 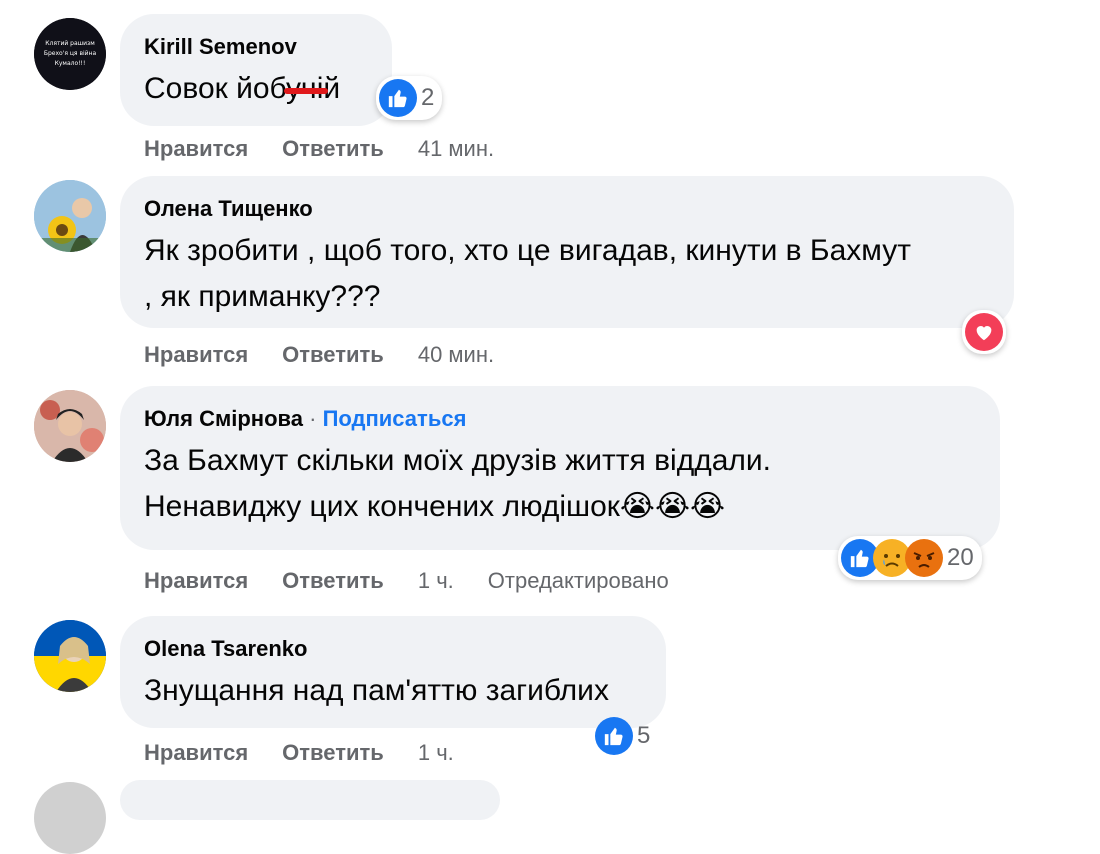 I want to click on svg-text: Брехо'я ця війна, so click(x=70, y=53).